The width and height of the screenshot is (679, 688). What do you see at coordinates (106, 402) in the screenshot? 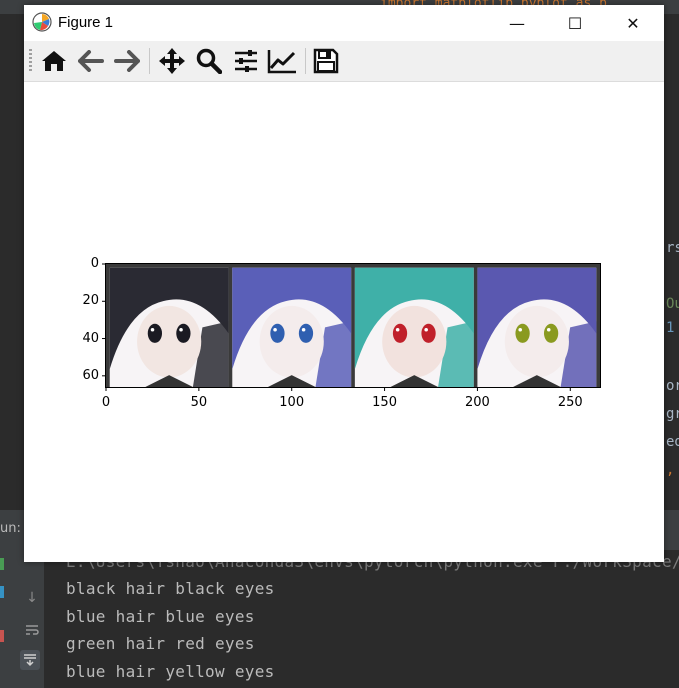
I see `x-tick-label: 0` at bounding box center [106, 402].